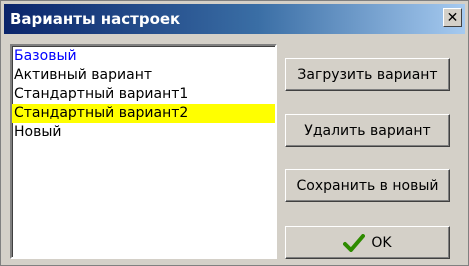 This screenshot has height=266, width=469. I want to click on window-title: Варианты настроек, so click(95, 19).